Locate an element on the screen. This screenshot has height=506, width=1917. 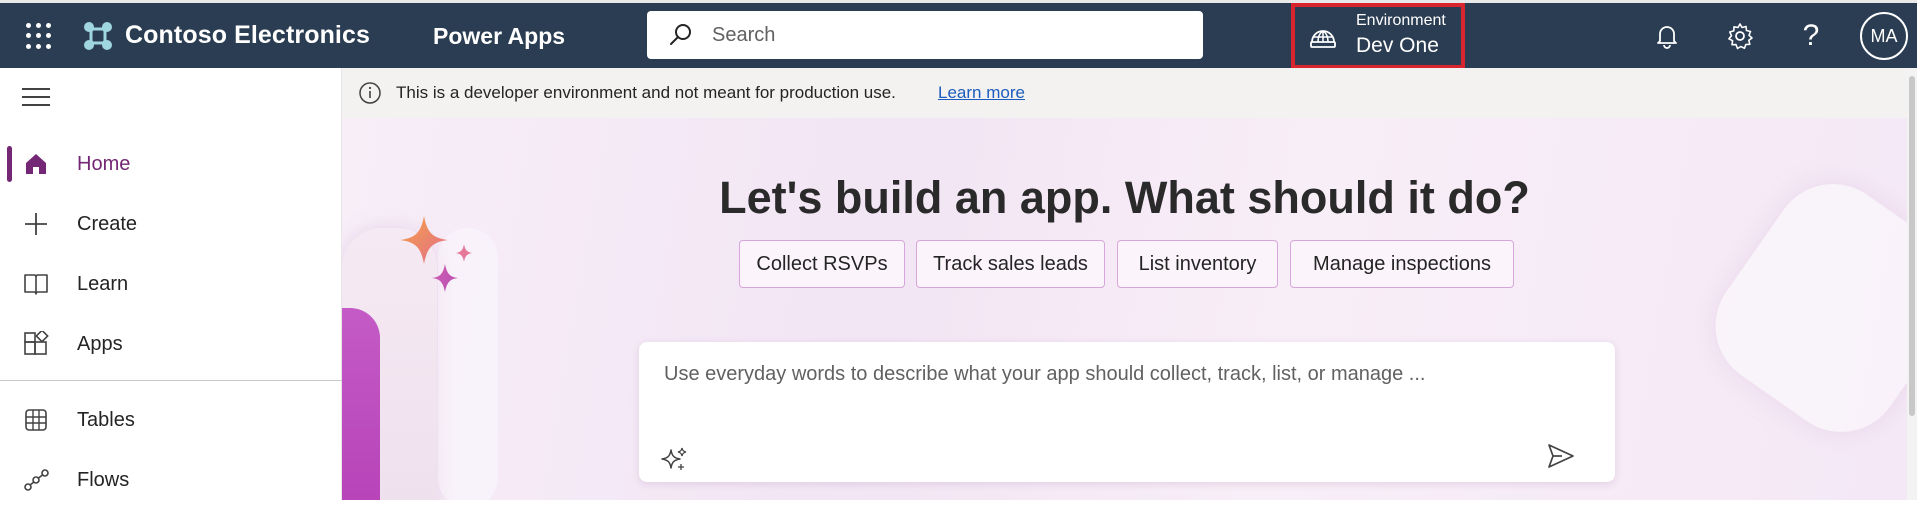
sidebar-item-learn: Learn is located at coordinates (171, 284).